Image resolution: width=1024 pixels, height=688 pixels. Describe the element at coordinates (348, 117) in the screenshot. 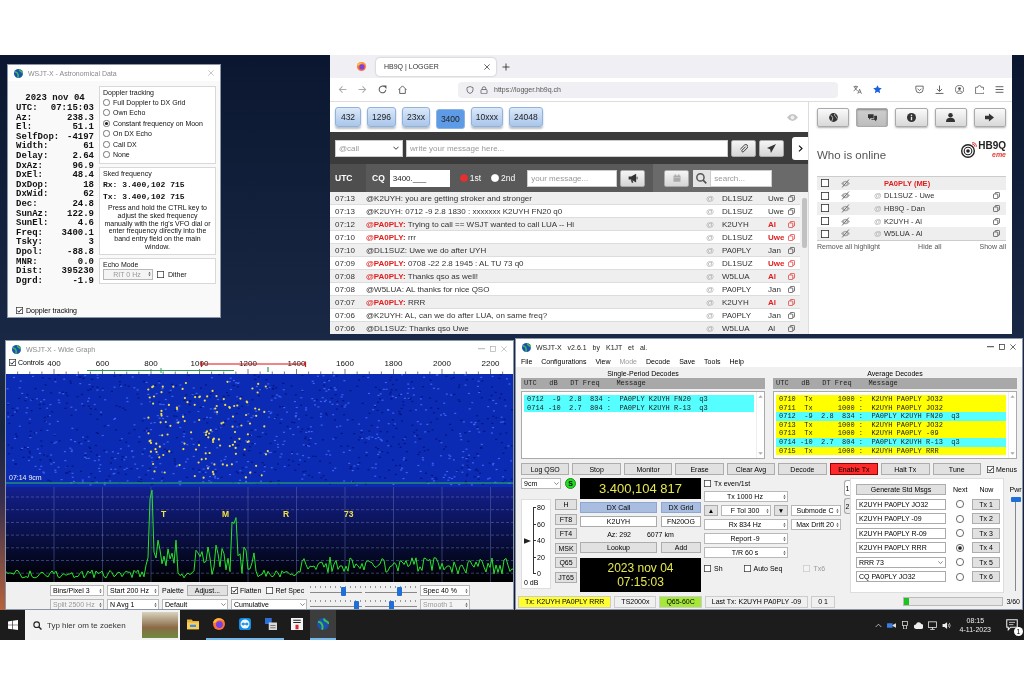

I see `band-button: 432` at that location.